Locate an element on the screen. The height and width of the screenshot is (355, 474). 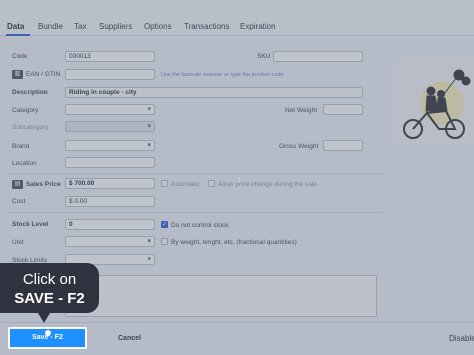
automatic-checkbox is located at coordinates (164, 183).